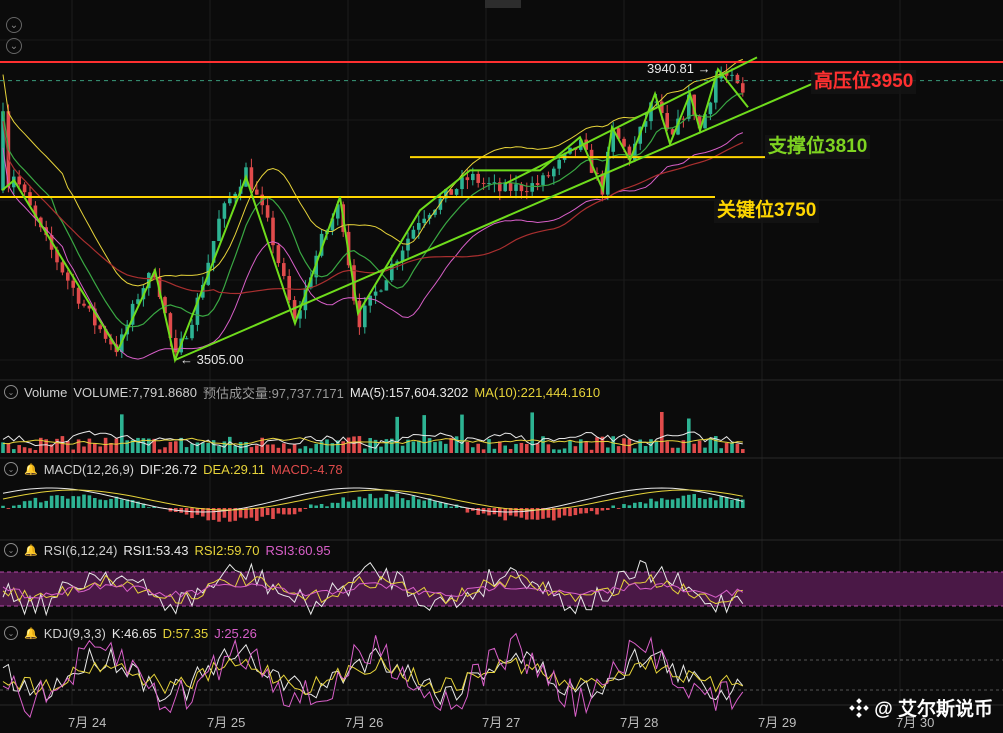 The image size is (1003, 733). What do you see at coordinates (364, 722) in the screenshot?
I see `x-tick: 7月 26` at bounding box center [364, 722].